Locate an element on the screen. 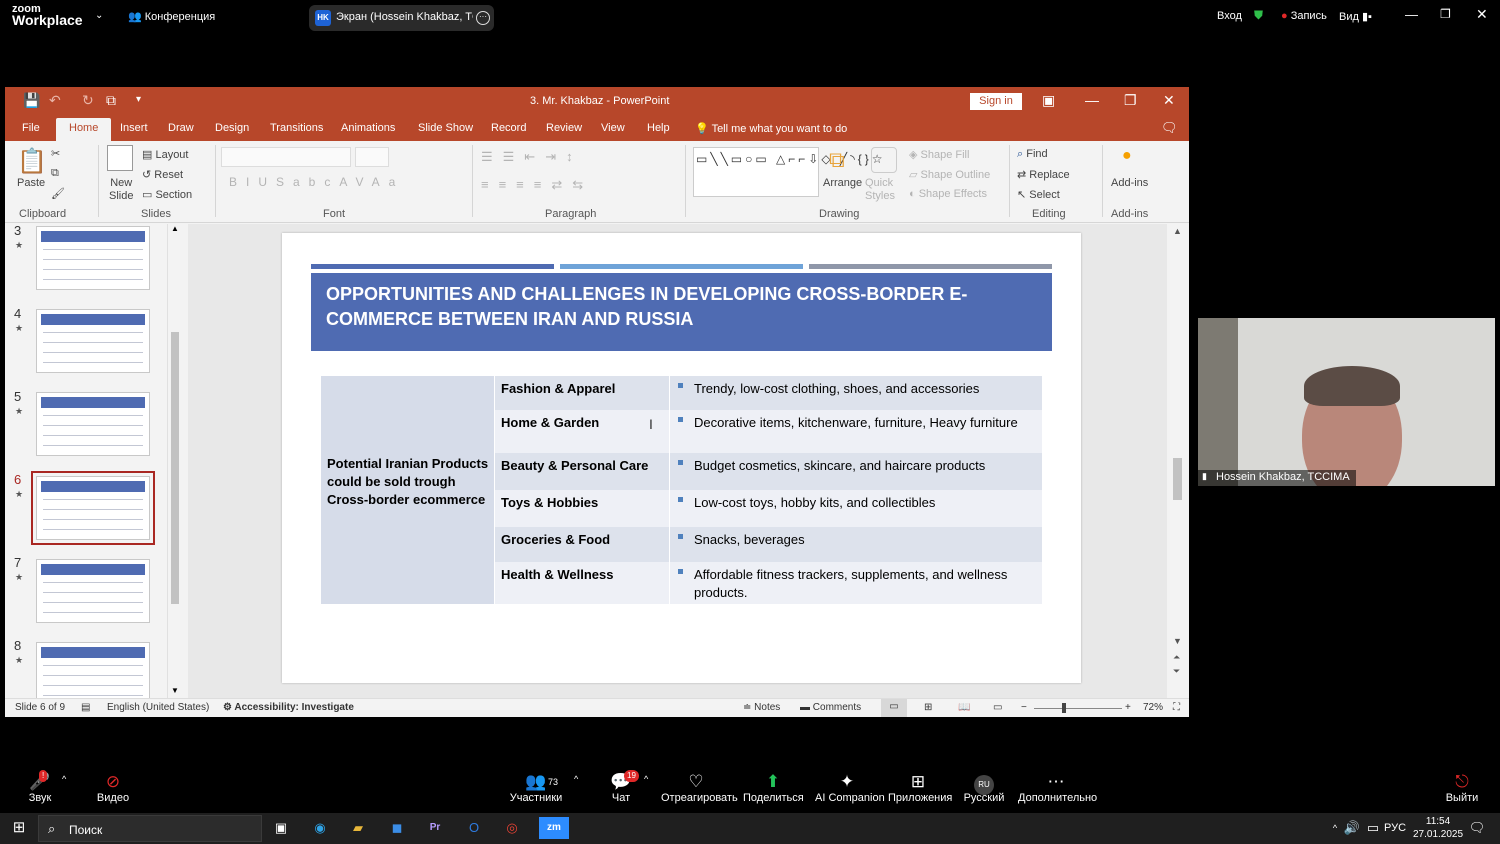  copy-icon: ⧉ is located at coordinates (55, 173).